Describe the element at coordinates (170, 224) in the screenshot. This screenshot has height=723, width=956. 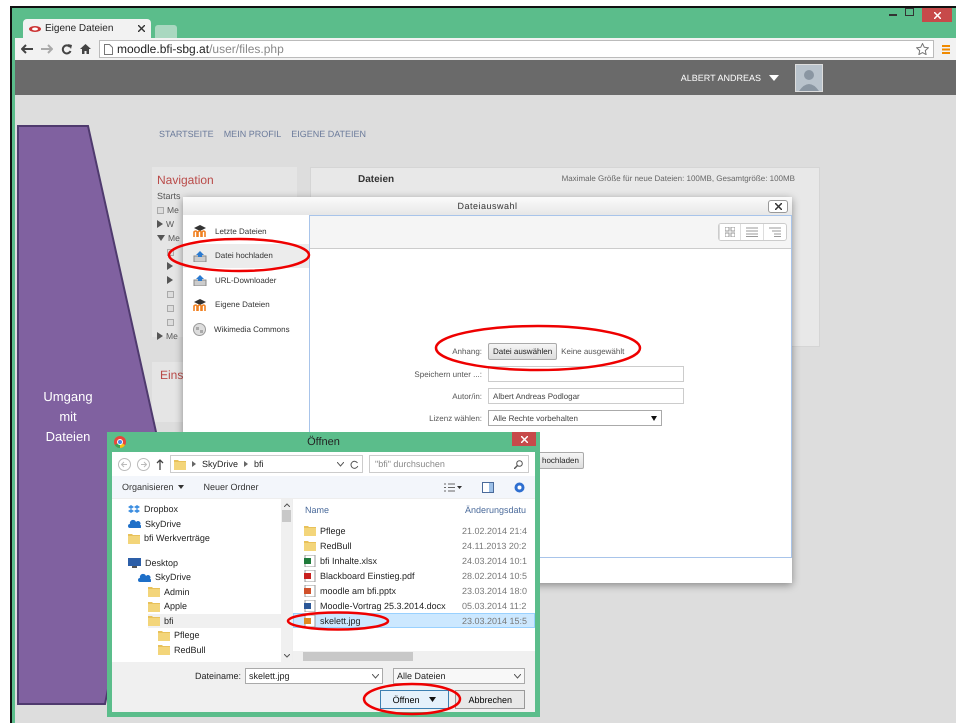
I see `nav-link: W` at that location.